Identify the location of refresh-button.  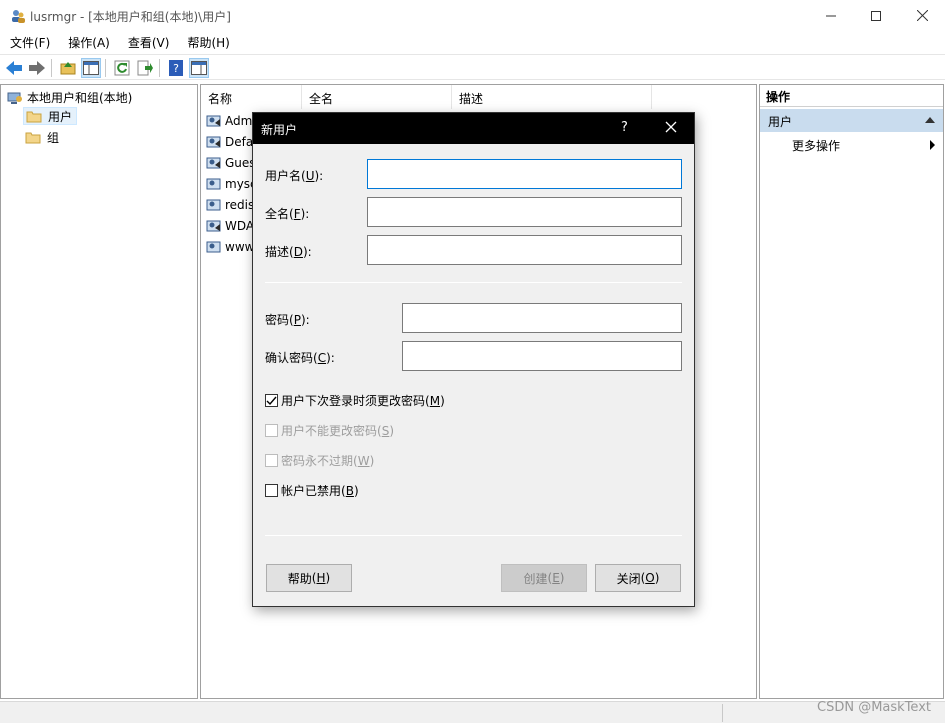
(122, 68).